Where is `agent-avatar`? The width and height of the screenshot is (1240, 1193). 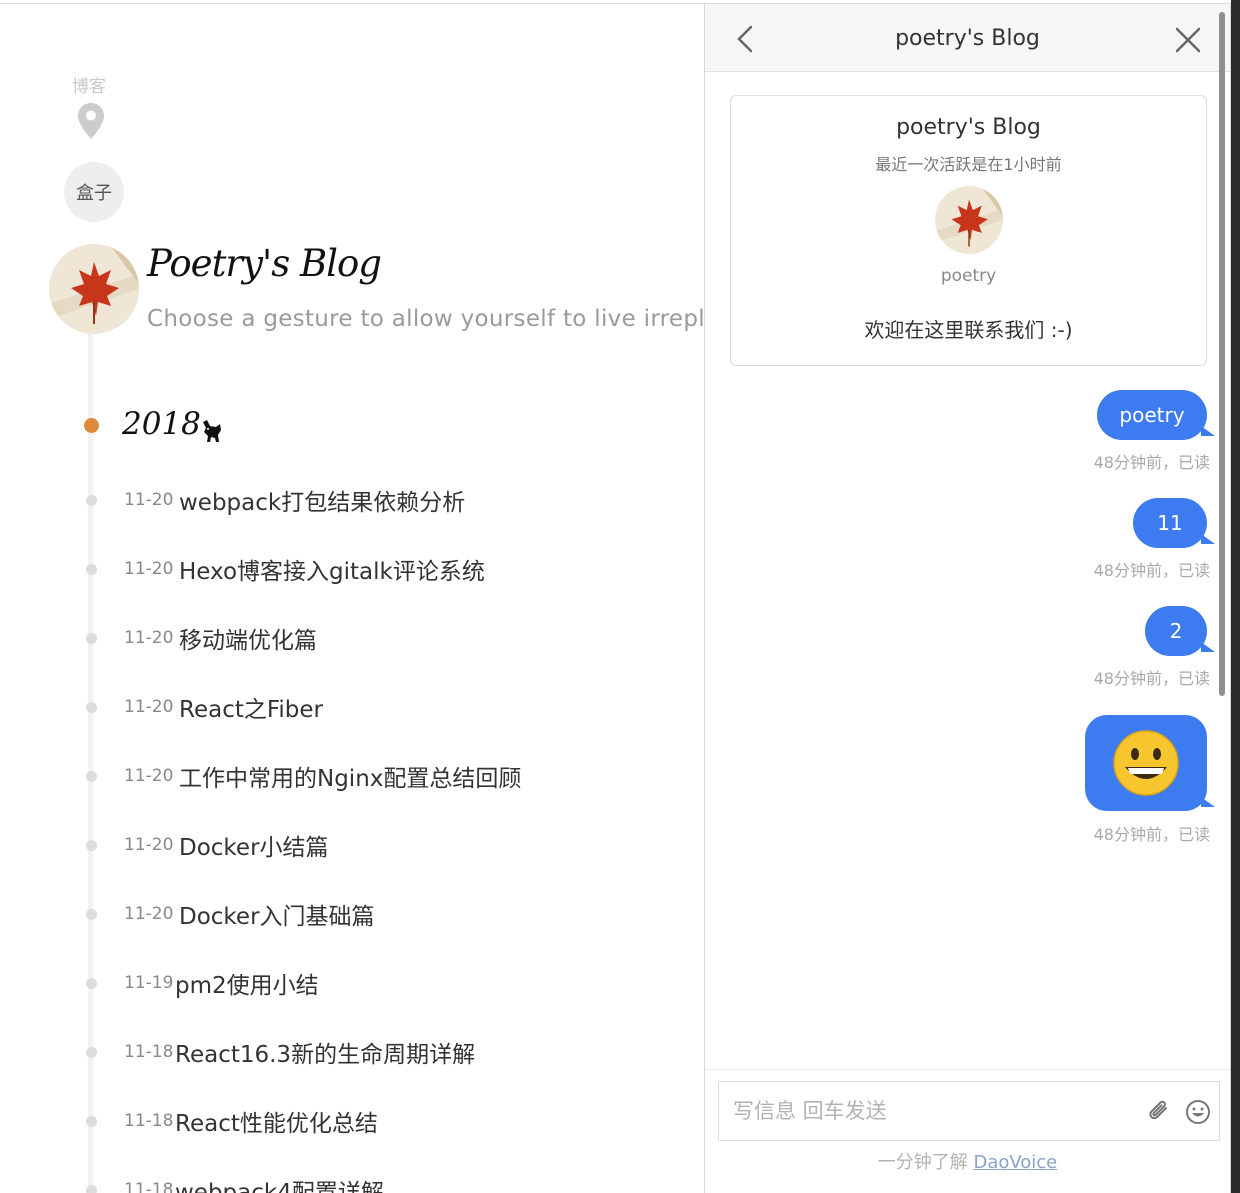 agent-avatar is located at coordinates (969, 220).